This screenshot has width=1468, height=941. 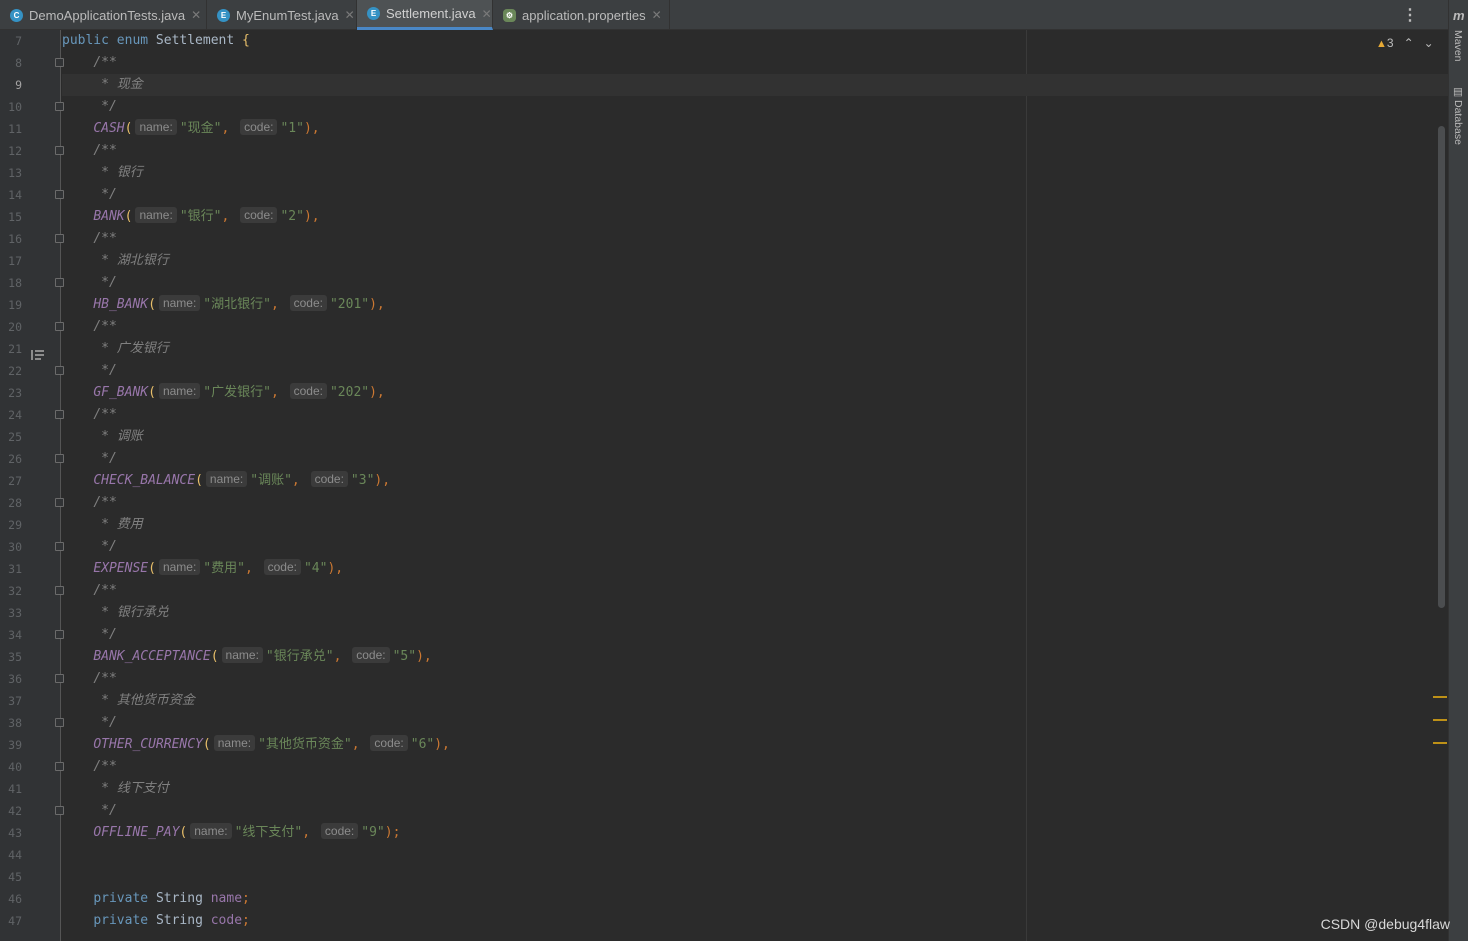 What do you see at coordinates (15, 547) in the screenshot?
I see `line-number: 30` at bounding box center [15, 547].